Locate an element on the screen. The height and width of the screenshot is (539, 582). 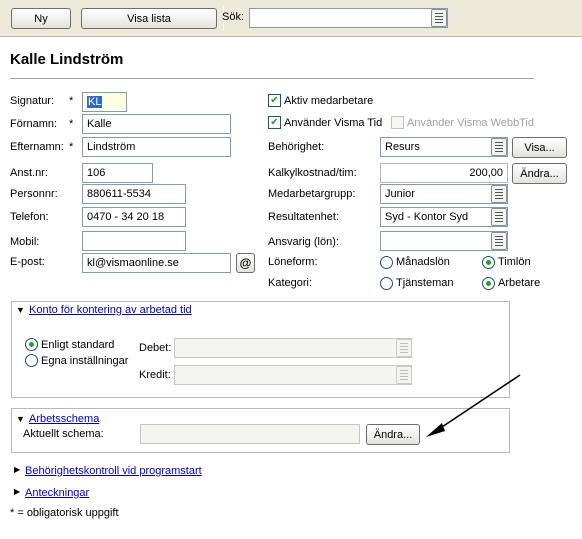
behorighet-label: Behörighet: is located at coordinates (296, 147).